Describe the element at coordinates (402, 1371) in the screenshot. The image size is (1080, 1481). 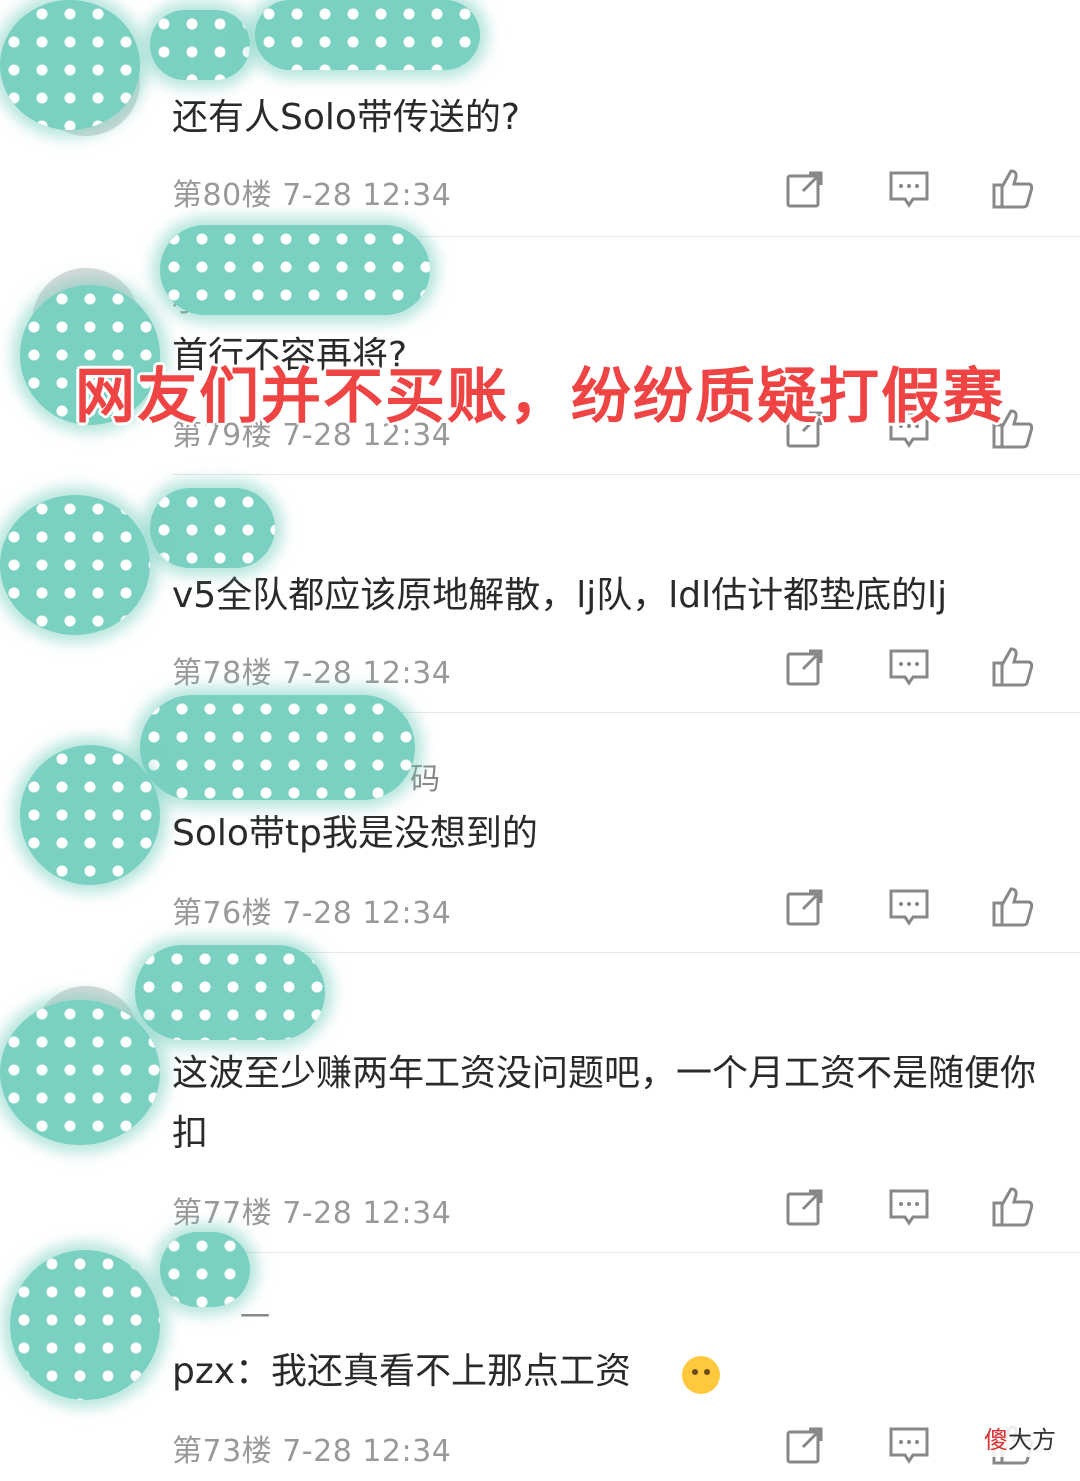
I see `comment-text: pzx：我还真看不上那点工资` at that location.